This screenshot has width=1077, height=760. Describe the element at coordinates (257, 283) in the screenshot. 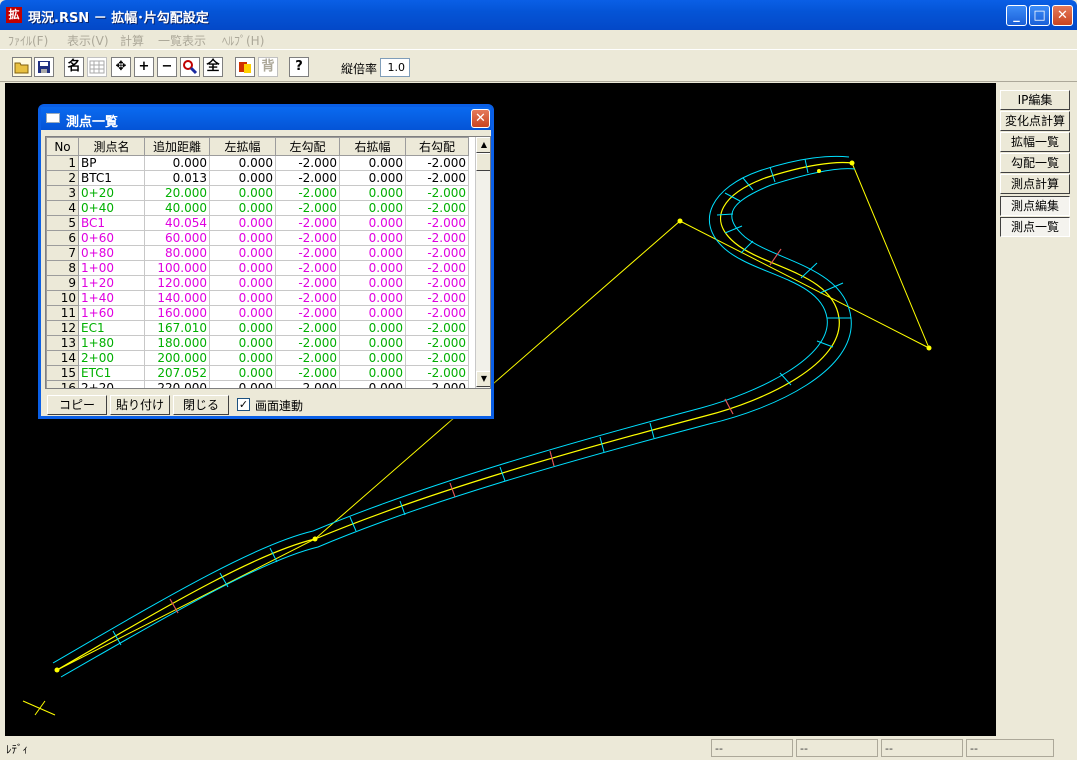

I see `table-row: 9 1+20 120.000 0.000 -2.000 0.000 -2.000` at that location.